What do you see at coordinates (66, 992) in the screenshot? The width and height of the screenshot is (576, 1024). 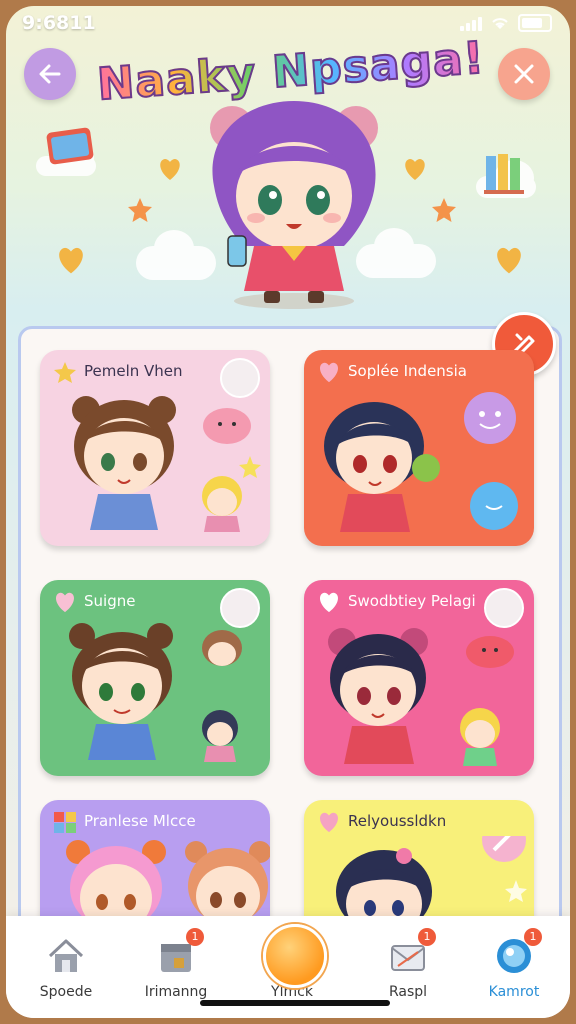 I see `nav-label: Spoede` at bounding box center [66, 992].